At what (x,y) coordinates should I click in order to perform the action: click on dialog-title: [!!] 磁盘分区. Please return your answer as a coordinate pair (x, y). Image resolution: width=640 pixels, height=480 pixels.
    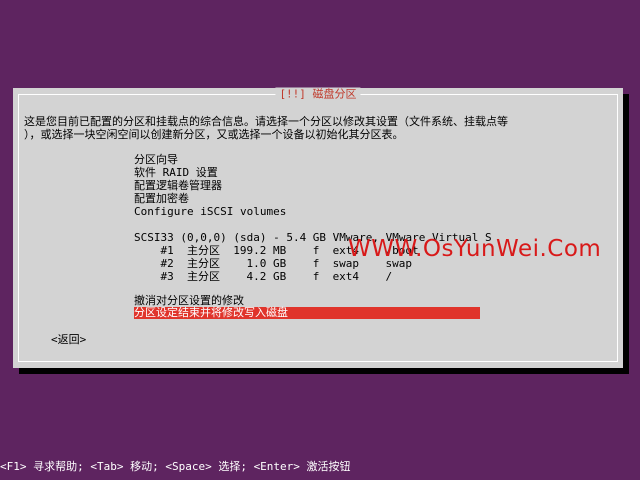
    Looking at the image, I should click on (318, 94).